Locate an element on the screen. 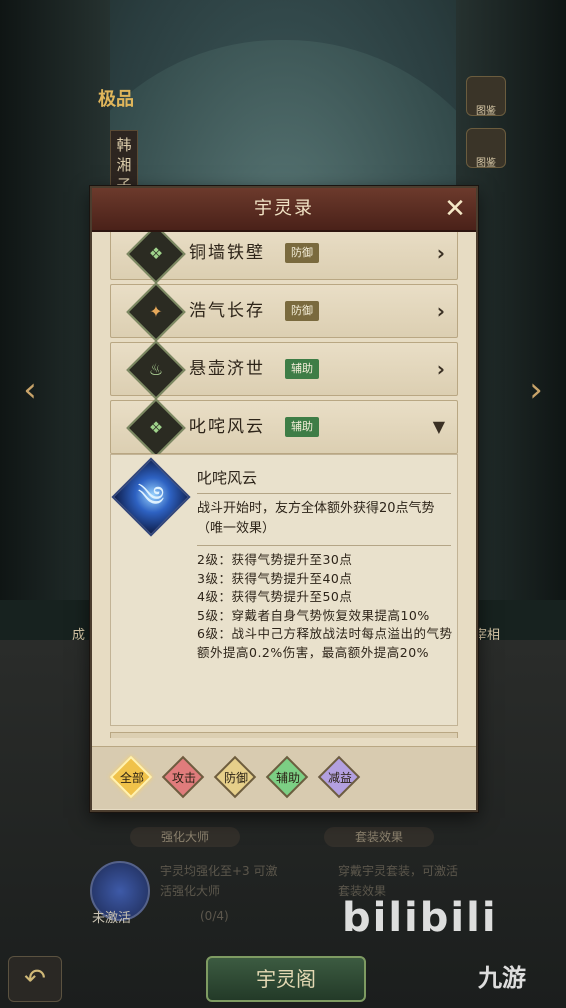 This screenshot has width=566, height=1008. item-name: 铜墙铁壁 is located at coordinates (227, 253).